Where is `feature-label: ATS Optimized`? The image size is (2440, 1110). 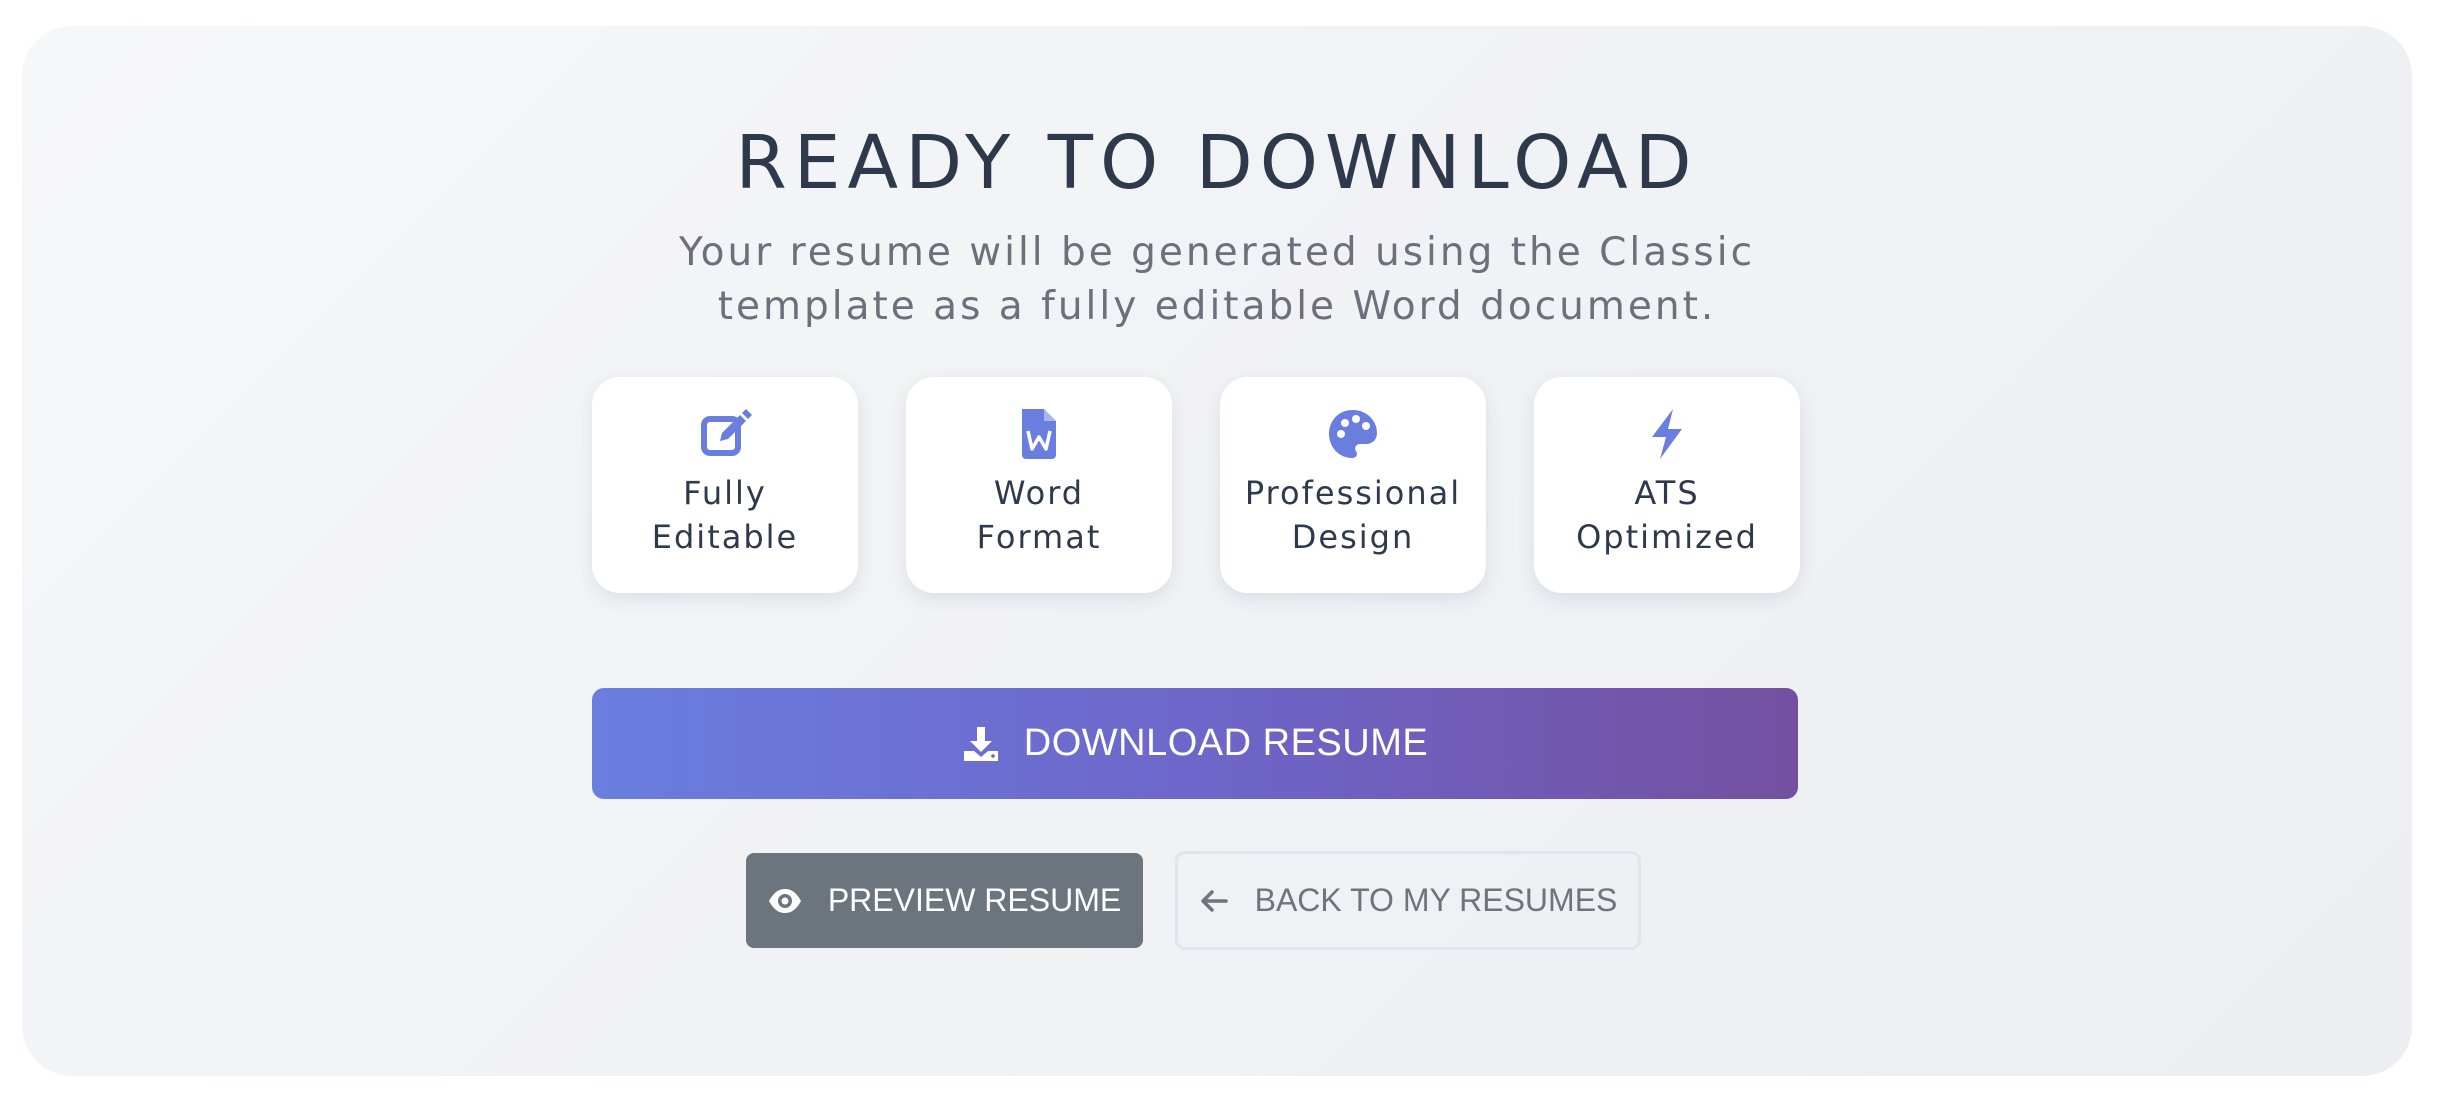
feature-label: ATS Optimized is located at coordinates (1667, 515).